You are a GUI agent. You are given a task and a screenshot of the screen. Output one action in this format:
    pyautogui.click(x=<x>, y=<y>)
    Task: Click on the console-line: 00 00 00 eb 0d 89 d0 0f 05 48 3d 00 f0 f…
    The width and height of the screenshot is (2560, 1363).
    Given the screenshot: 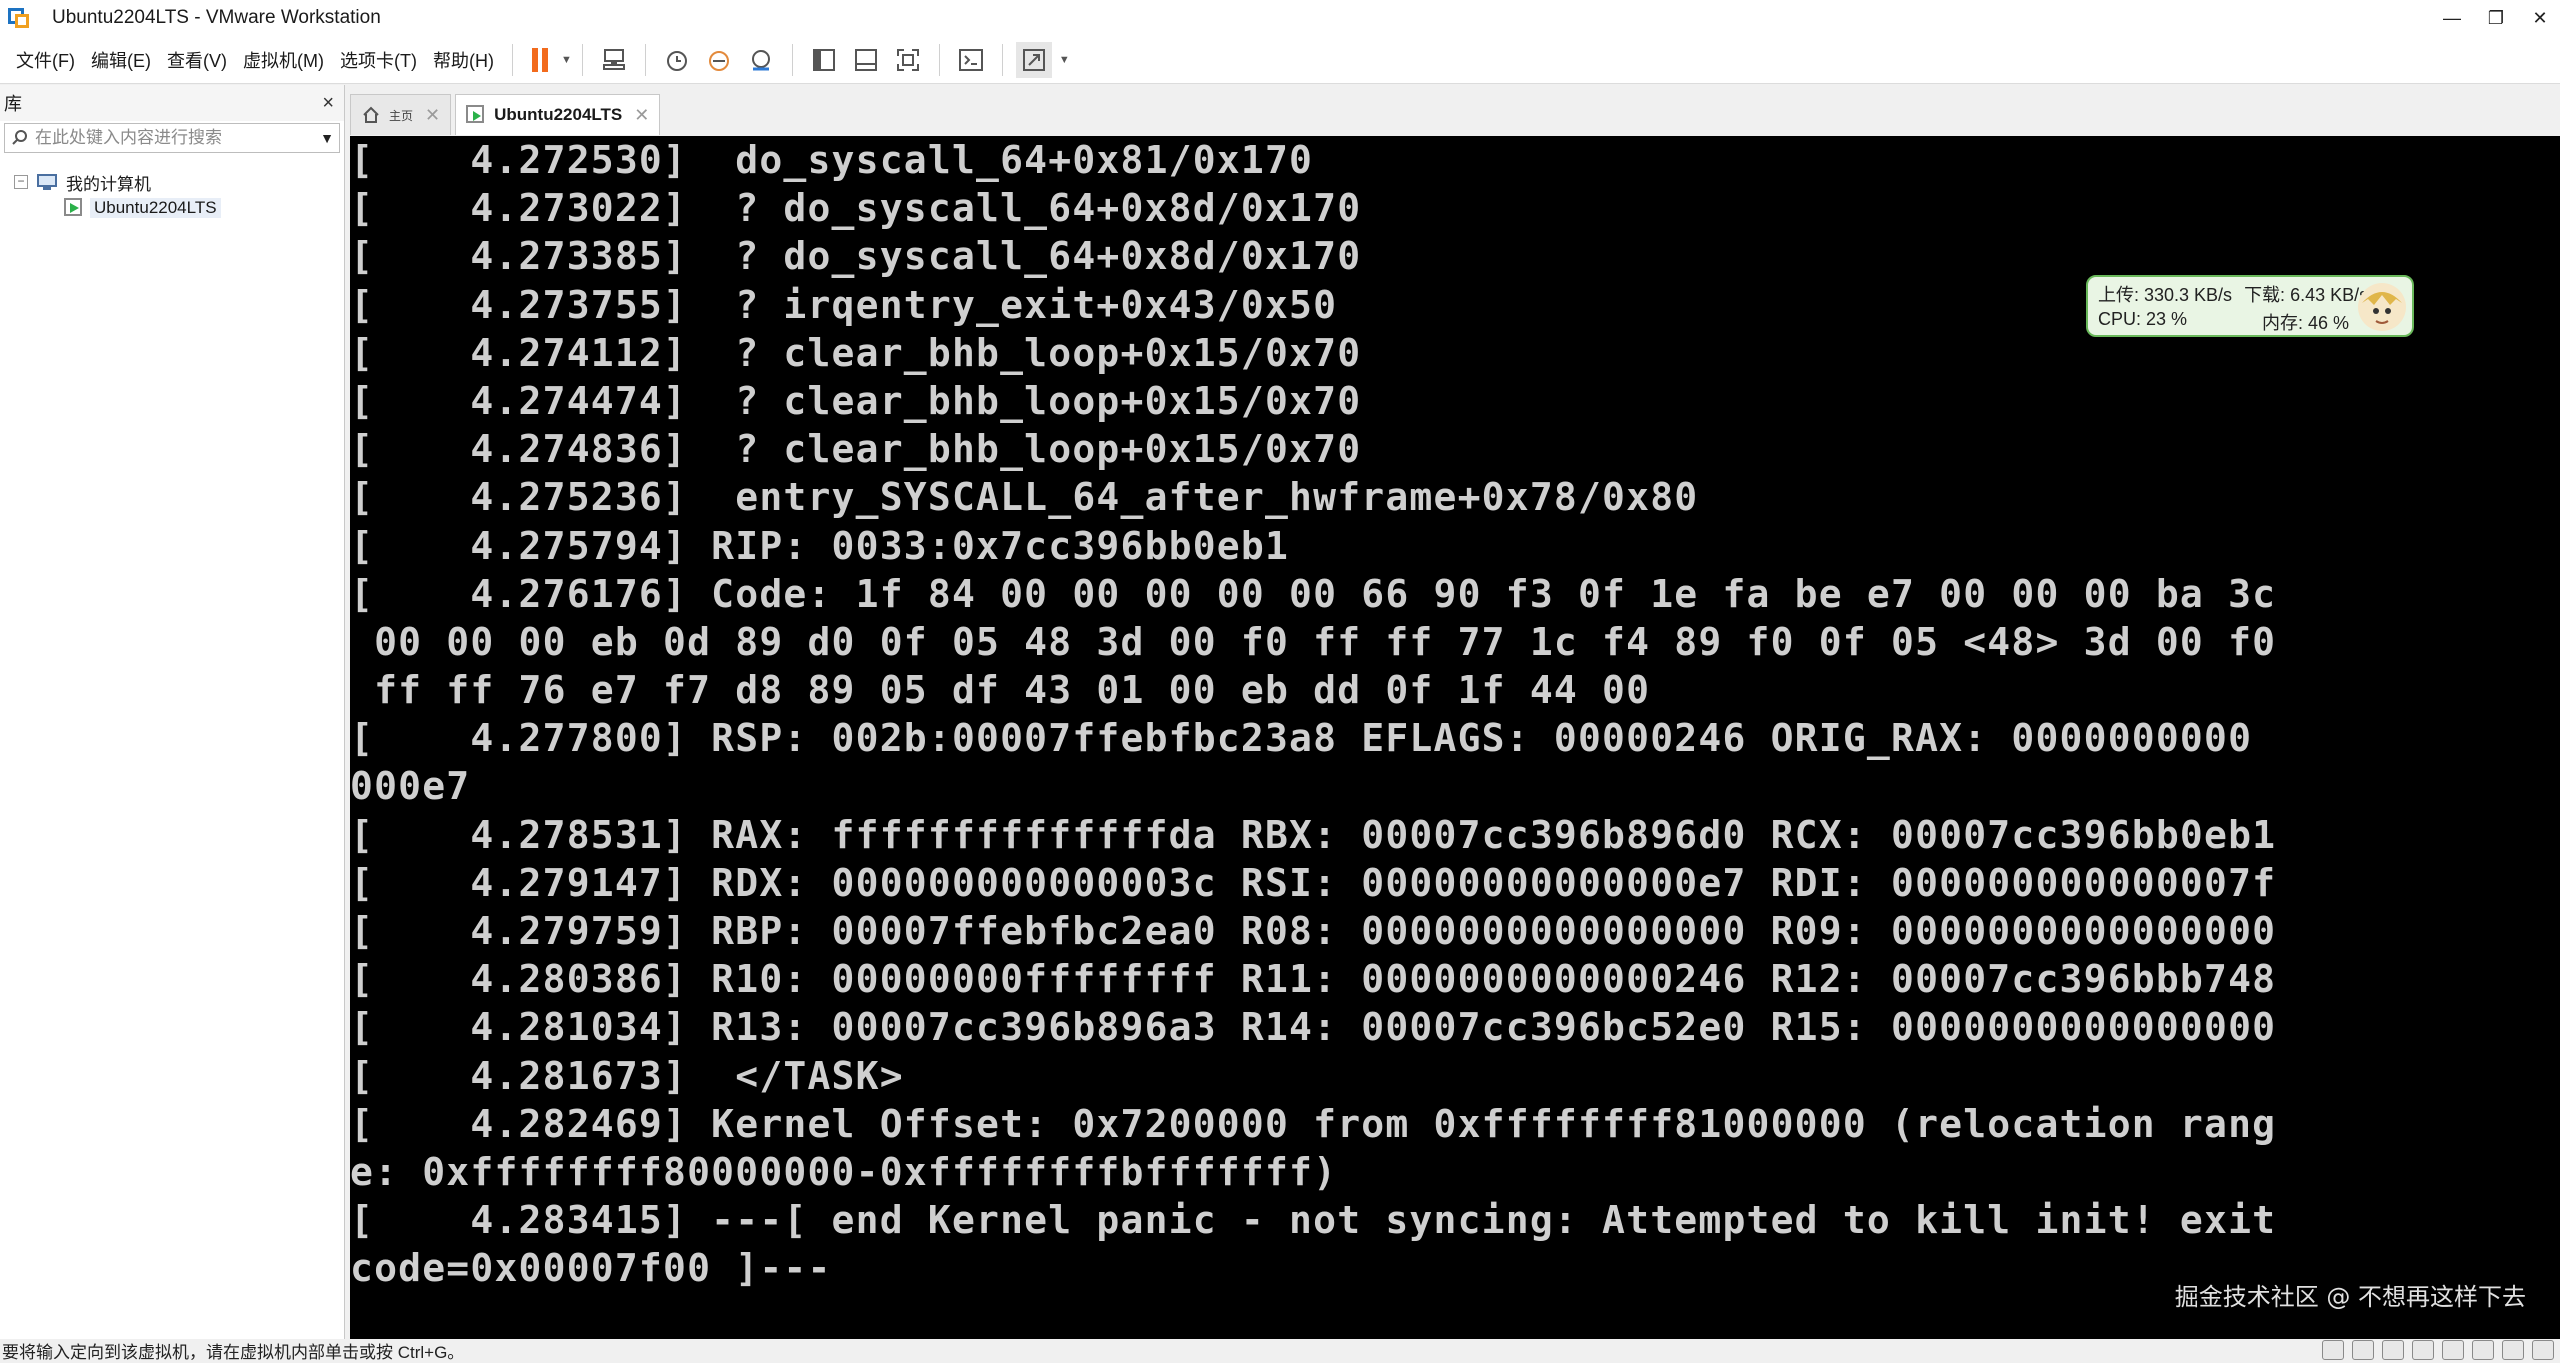 What is the action you would take?
    pyautogui.click(x=1313, y=641)
    